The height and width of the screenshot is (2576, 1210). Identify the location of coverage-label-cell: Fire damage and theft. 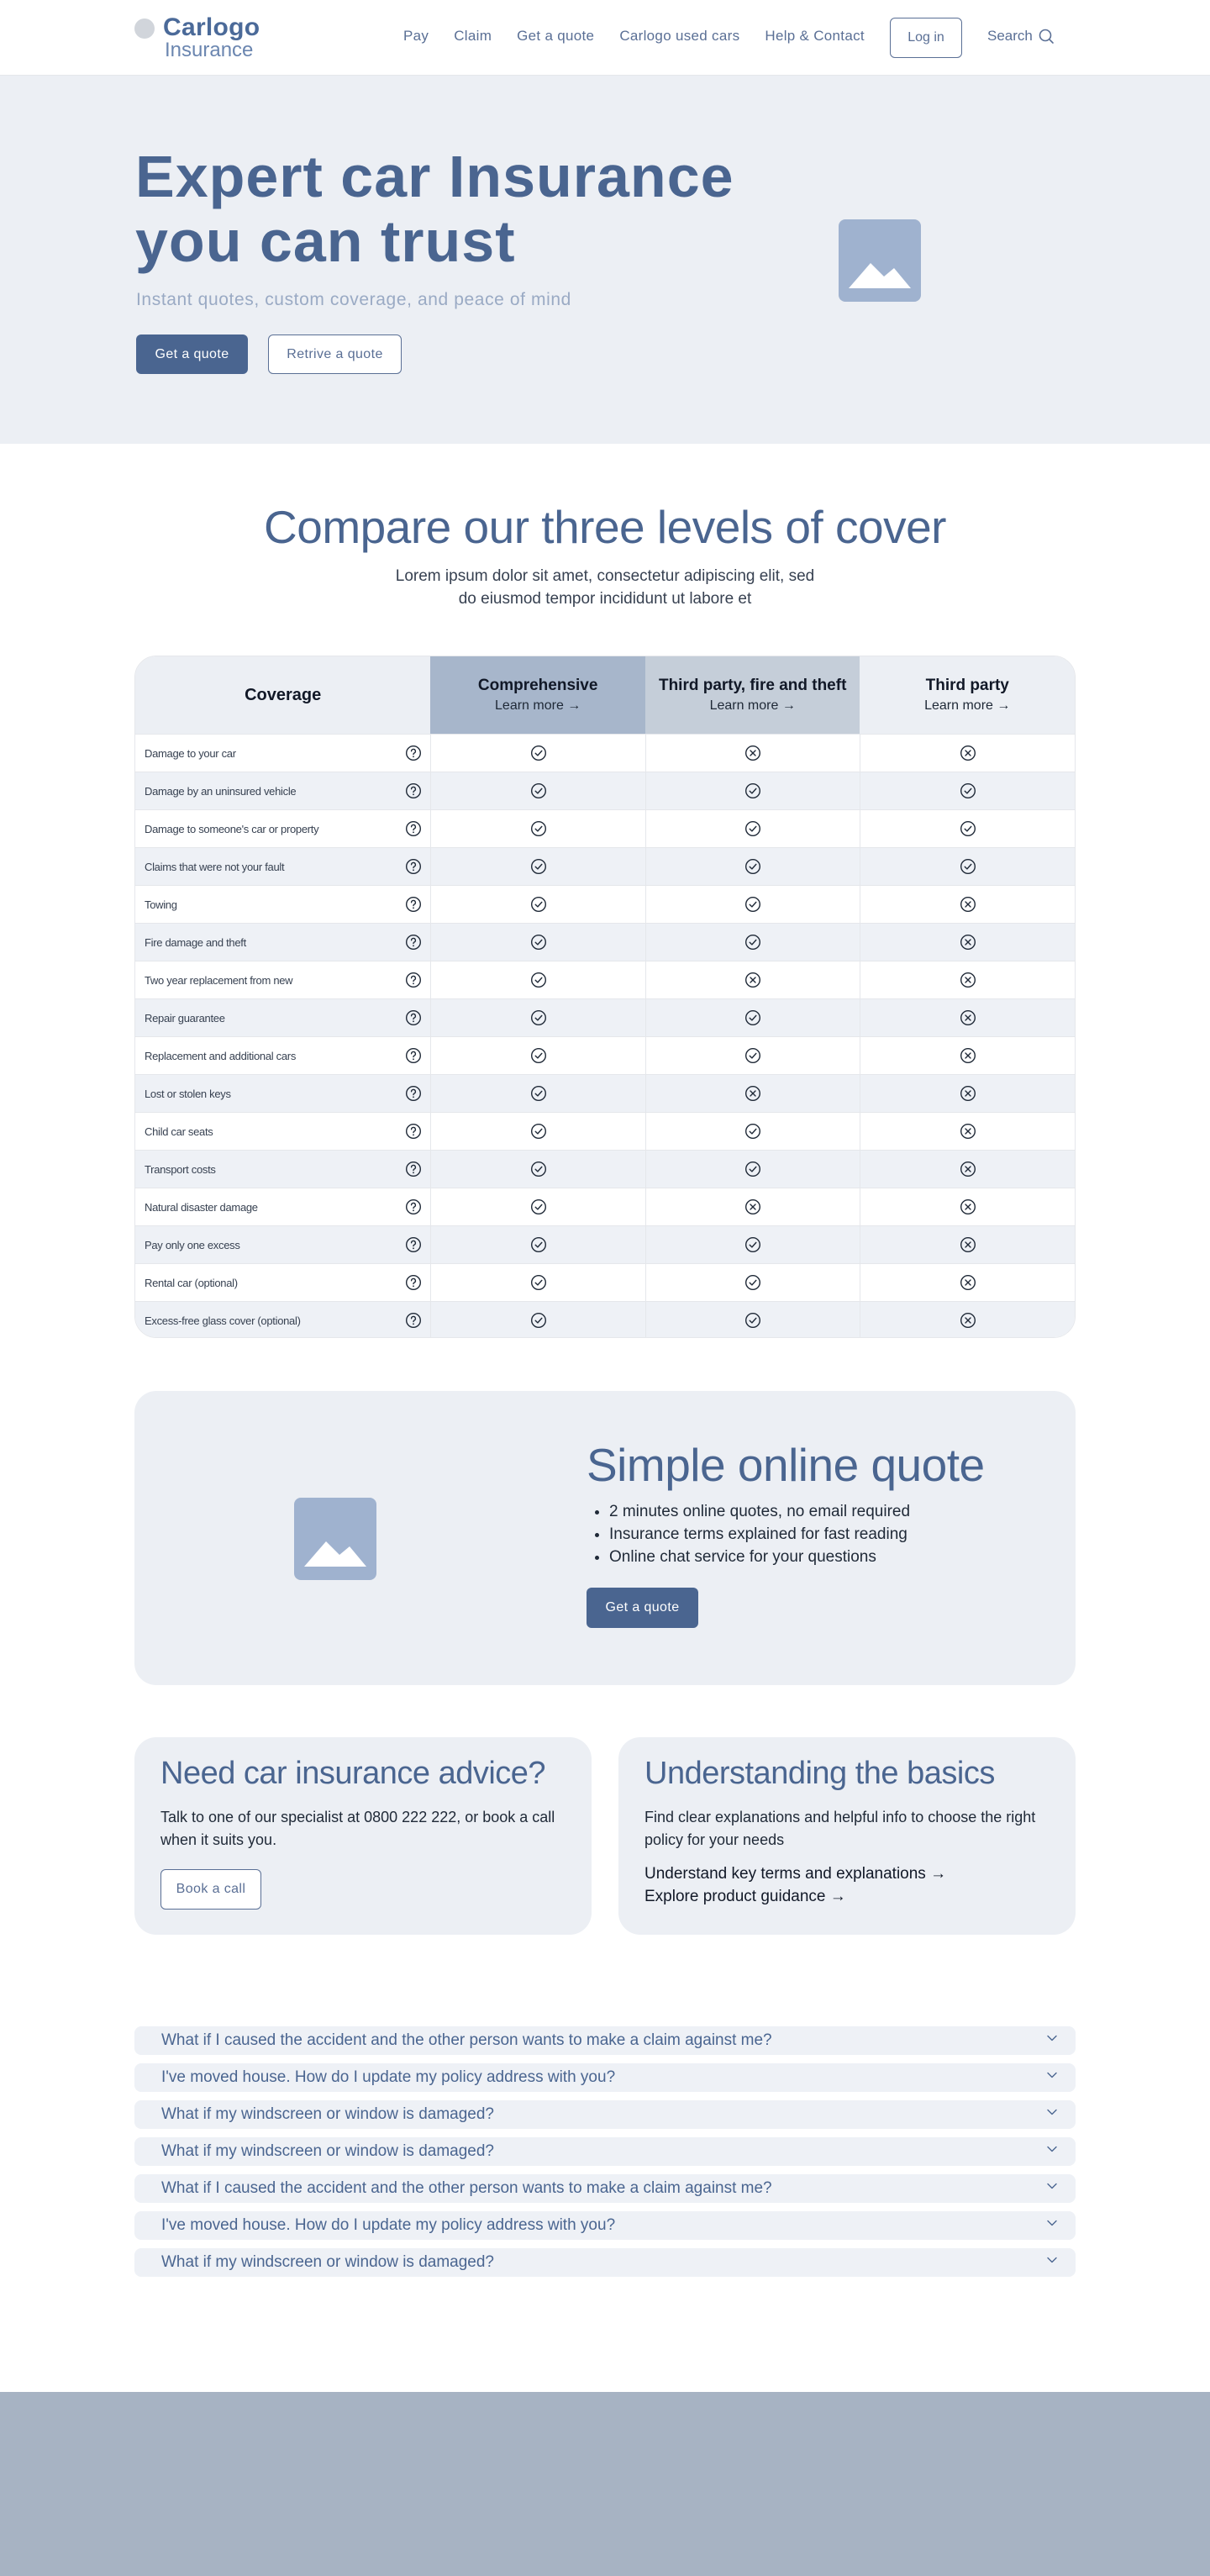
(283, 942).